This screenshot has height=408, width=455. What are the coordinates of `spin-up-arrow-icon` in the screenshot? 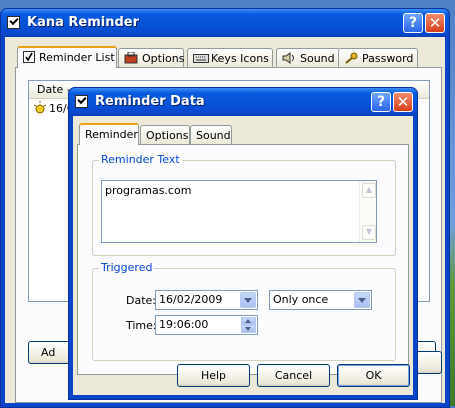 It's located at (248, 321).